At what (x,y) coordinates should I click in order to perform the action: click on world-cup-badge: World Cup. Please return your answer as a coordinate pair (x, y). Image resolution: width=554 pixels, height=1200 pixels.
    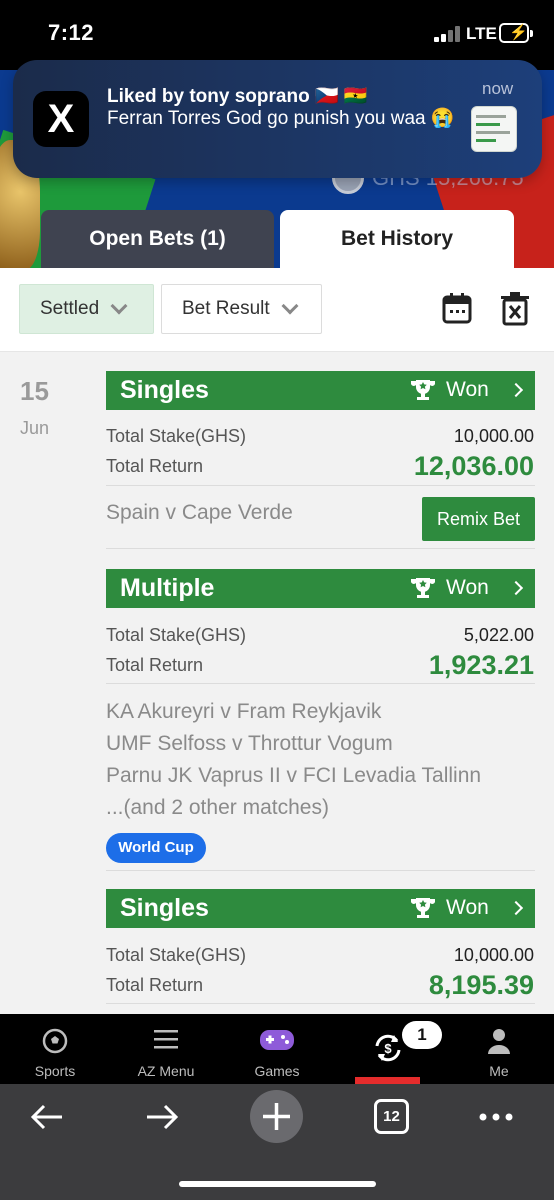
    Looking at the image, I should click on (156, 848).